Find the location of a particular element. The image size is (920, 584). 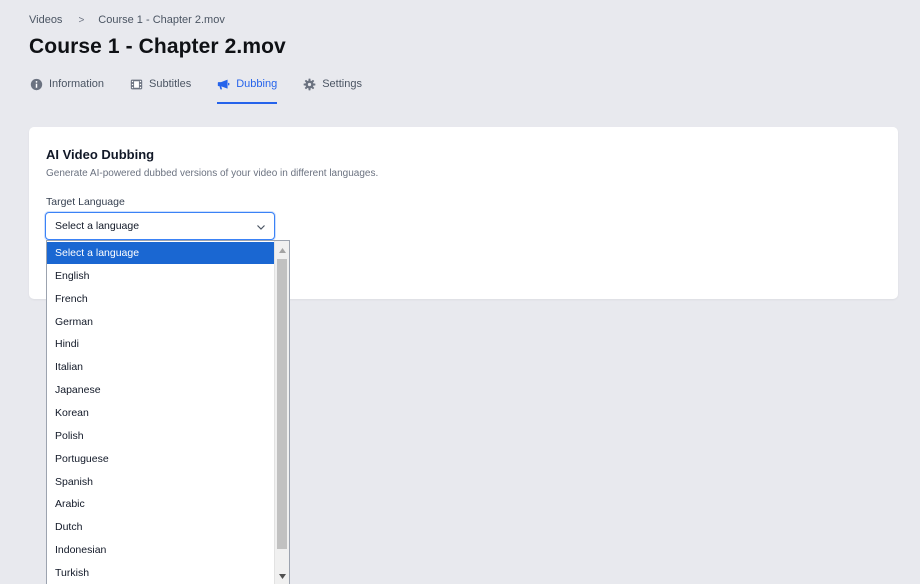

scroll-thumb is located at coordinates (282, 404).